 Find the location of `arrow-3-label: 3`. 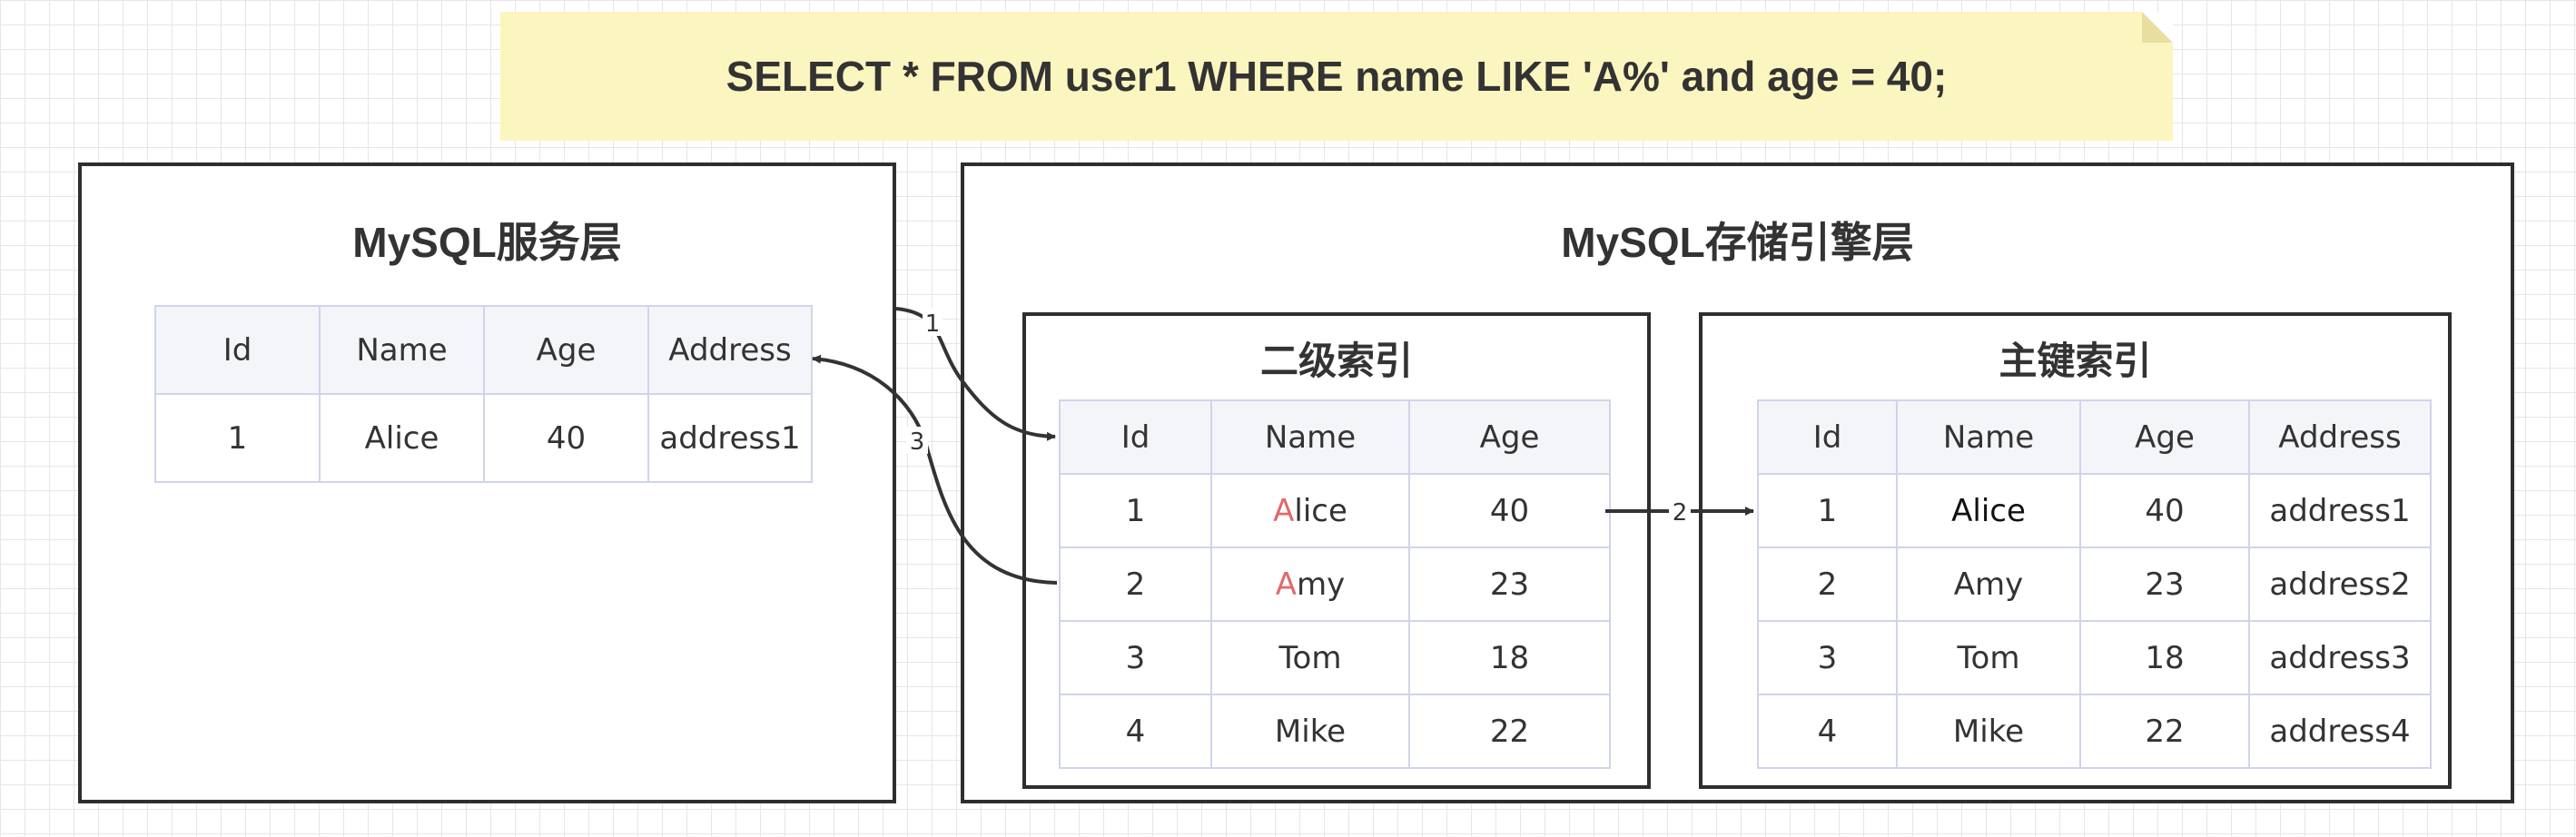

arrow-3-label: 3 is located at coordinates (917, 442).